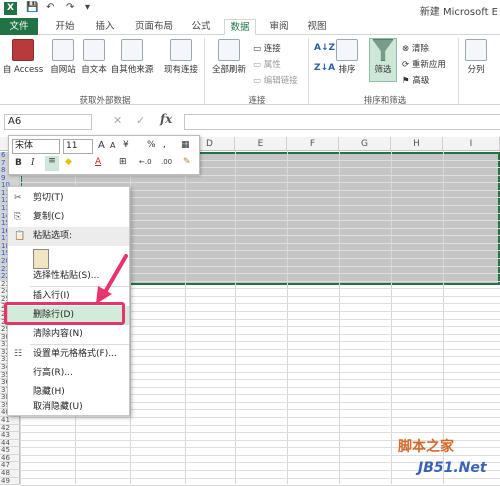 The width and height of the screenshot is (500, 486). I want to click on annotation-arrow-icon, so click(112, 279).